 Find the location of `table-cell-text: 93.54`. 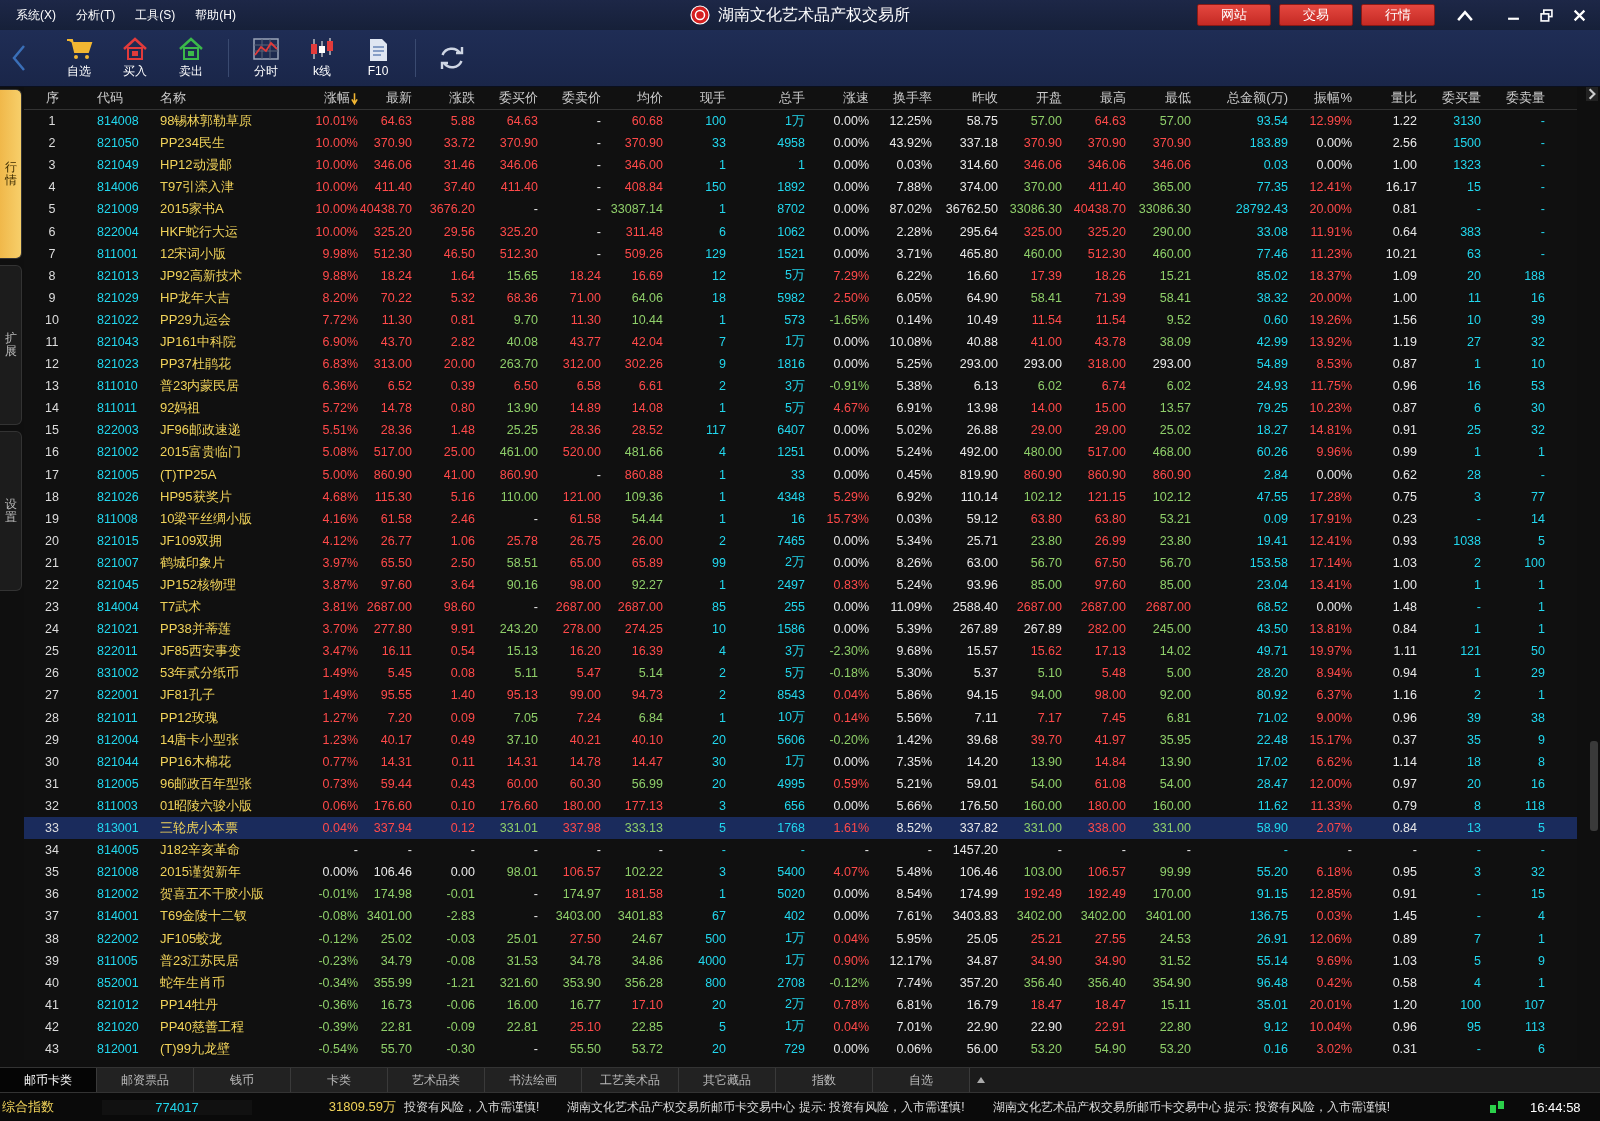

table-cell-text: 93.54 is located at coordinates (1271, 121).